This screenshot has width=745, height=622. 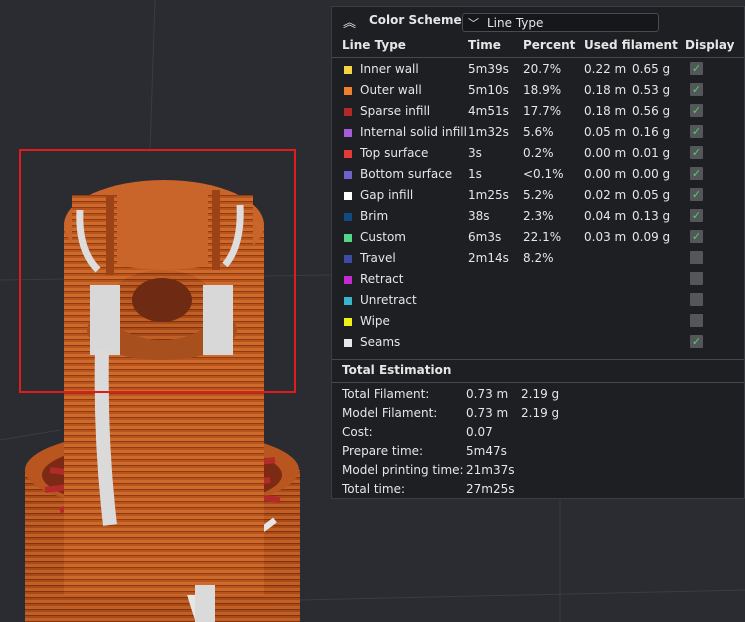 I want to click on filament-length: 0.03 m, so click(x=605, y=237).